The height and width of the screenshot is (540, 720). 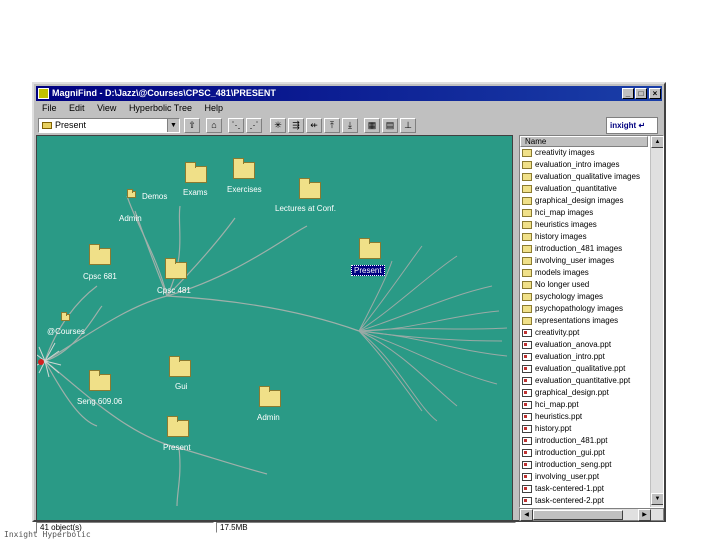 I want to click on scroll-left-icon: ◀, so click(x=526, y=515).